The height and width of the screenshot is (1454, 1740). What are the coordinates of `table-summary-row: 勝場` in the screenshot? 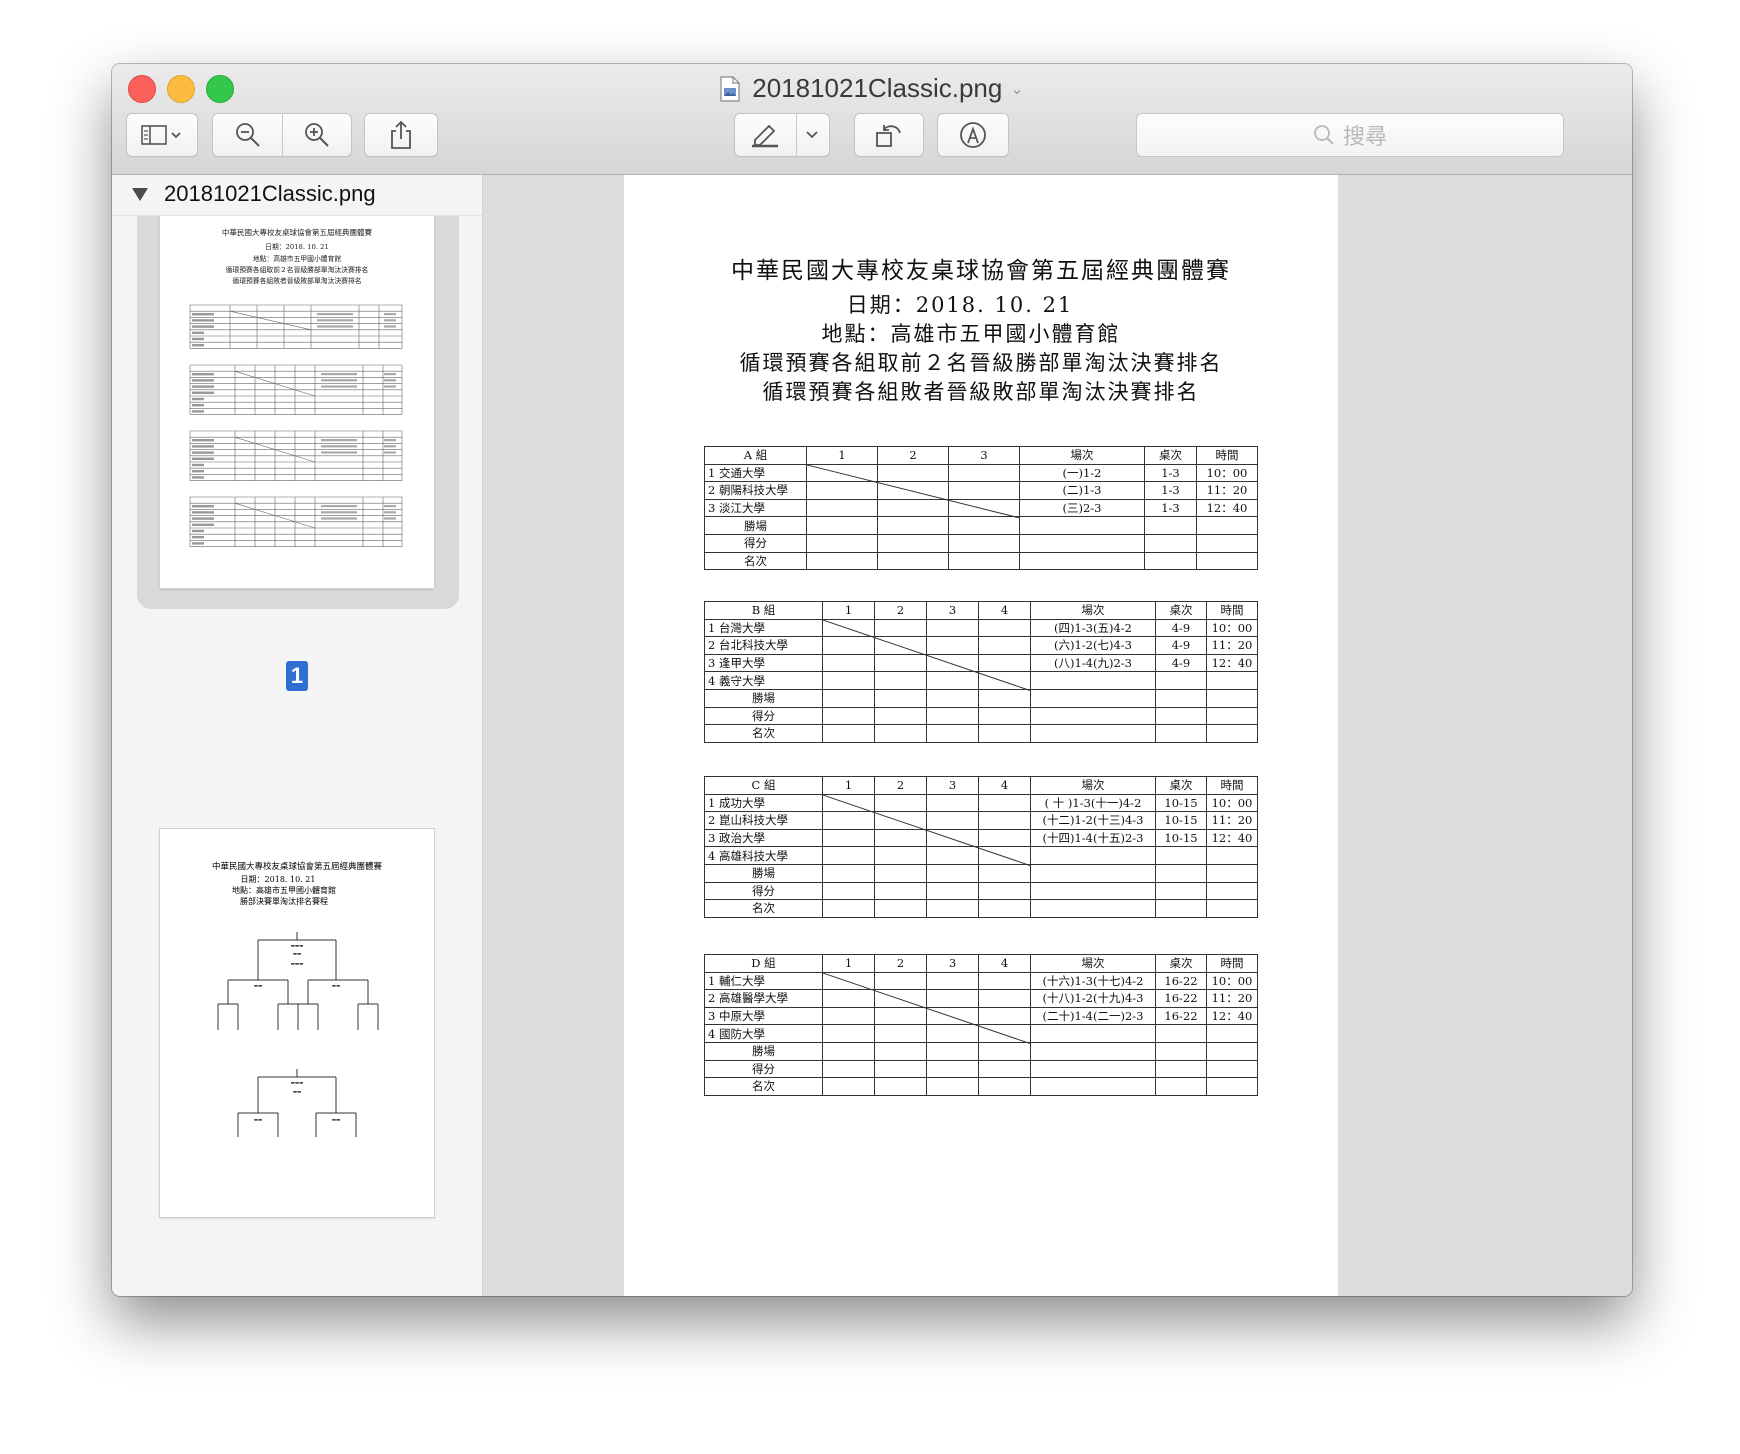 It's located at (981, 1051).